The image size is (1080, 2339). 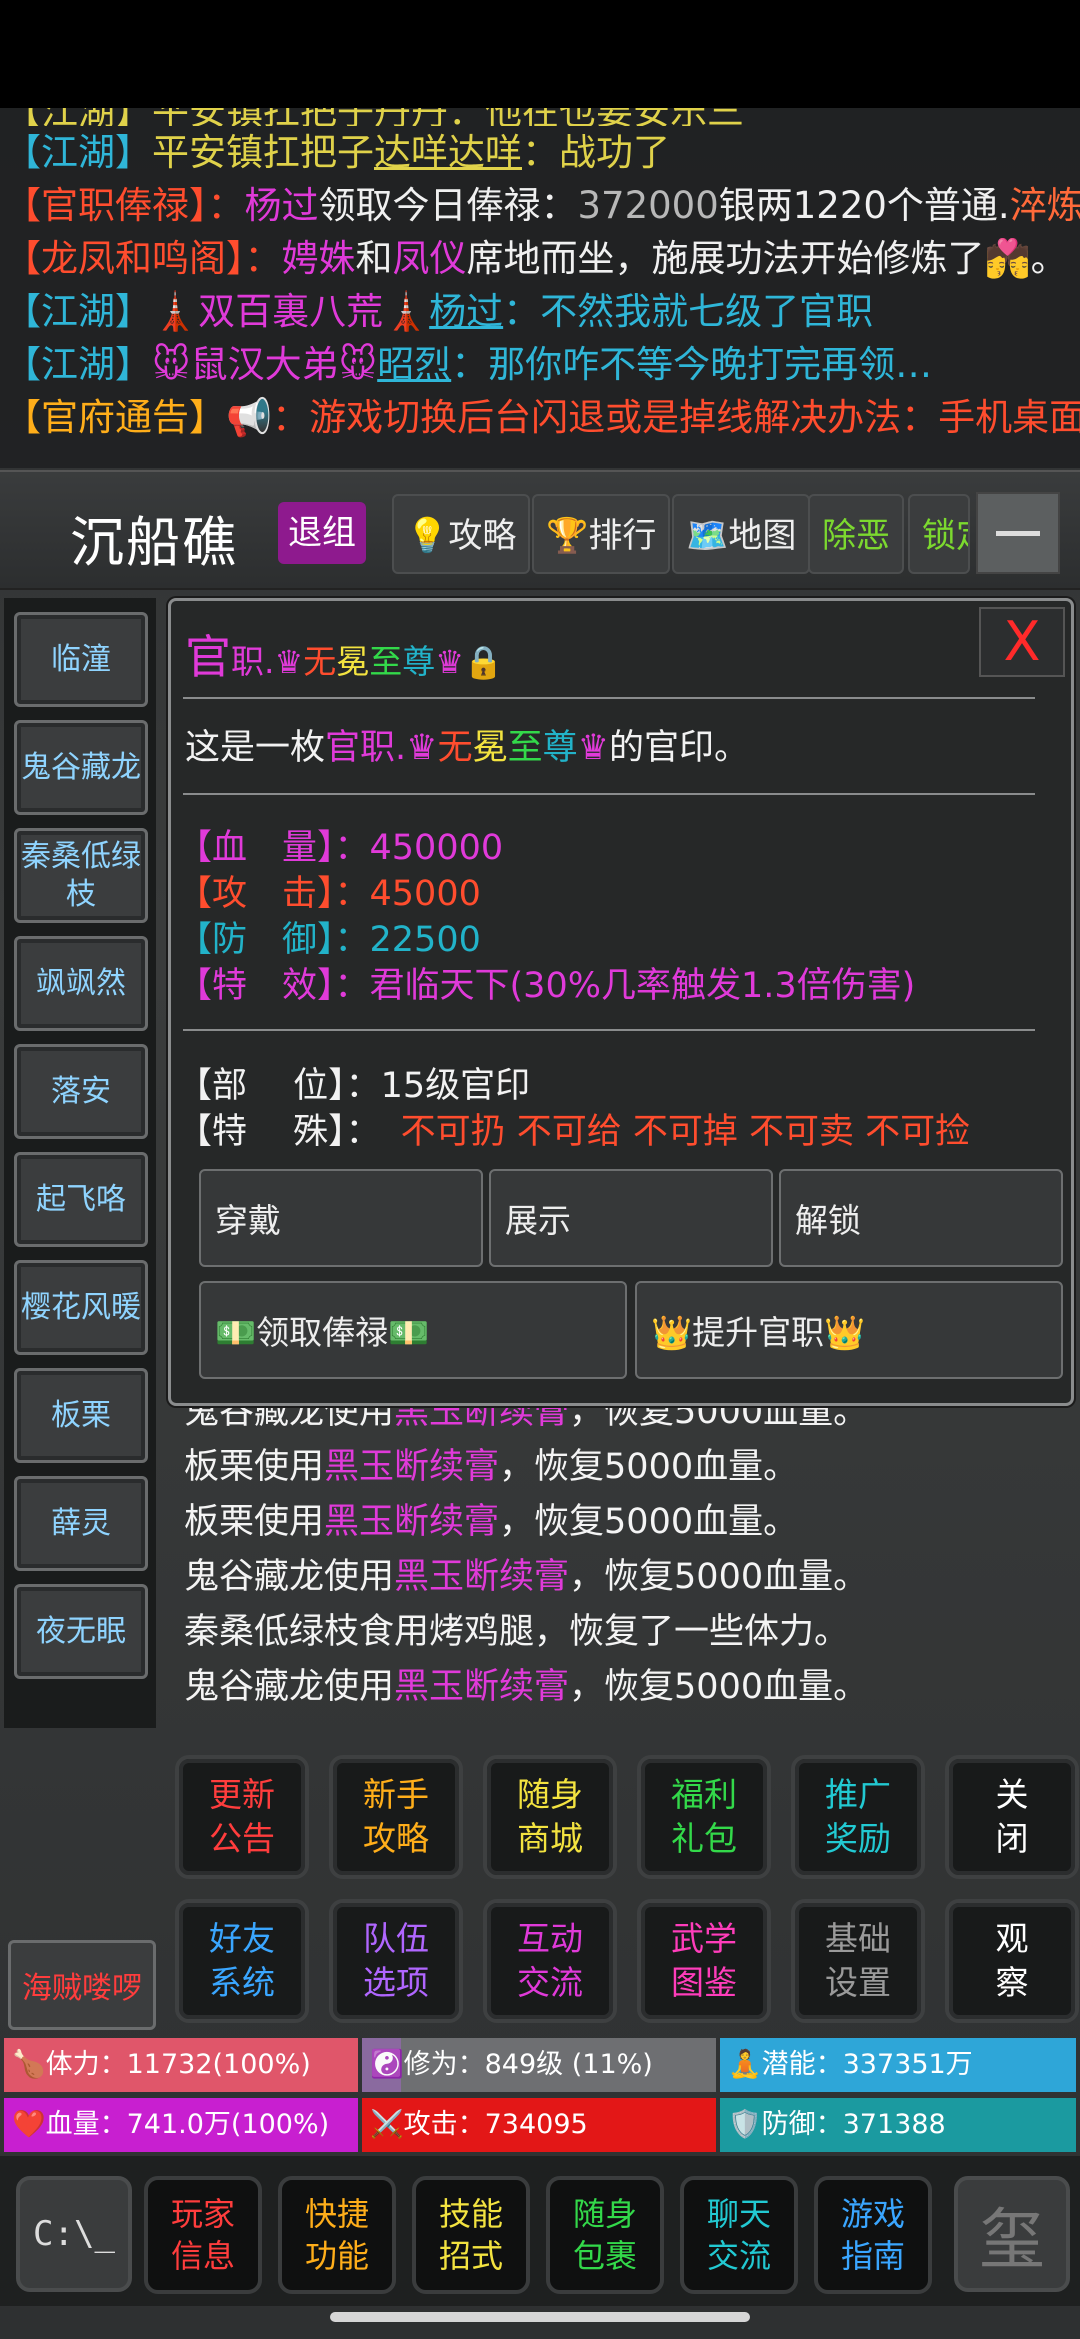 I want to click on display-button: 展示, so click(x=631, y=1218).